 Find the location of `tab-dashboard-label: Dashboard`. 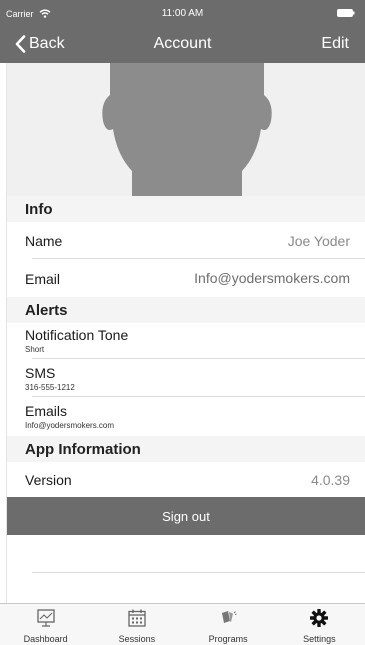

tab-dashboard-label: Dashboard is located at coordinates (45, 639).